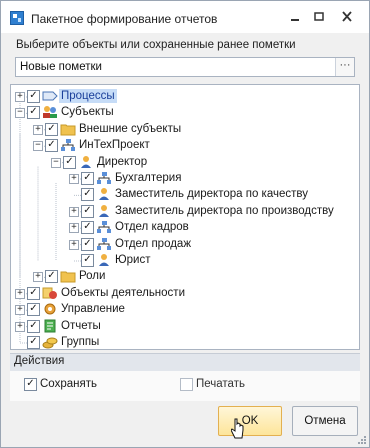 Image resolution: width=370 pixels, height=448 pixels. Describe the element at coordinates (148, 178) in the screenshot. I see `tree-node-label: Бухгалтерия` at that location.